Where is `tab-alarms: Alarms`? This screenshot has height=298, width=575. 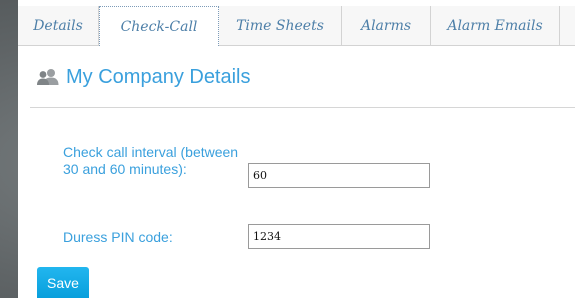 tab-alarms: Alarms is located at coordinates (386, 26).